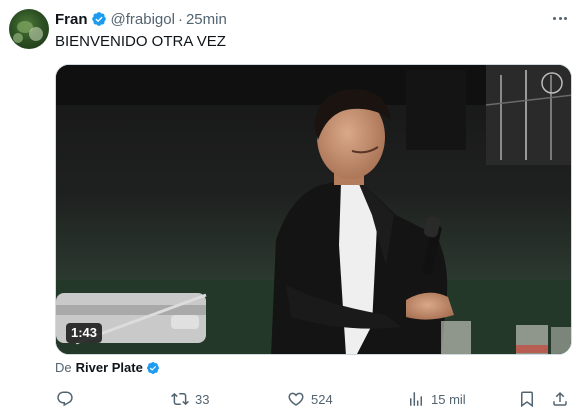  I want to click on reply-button, so click(68, 399).